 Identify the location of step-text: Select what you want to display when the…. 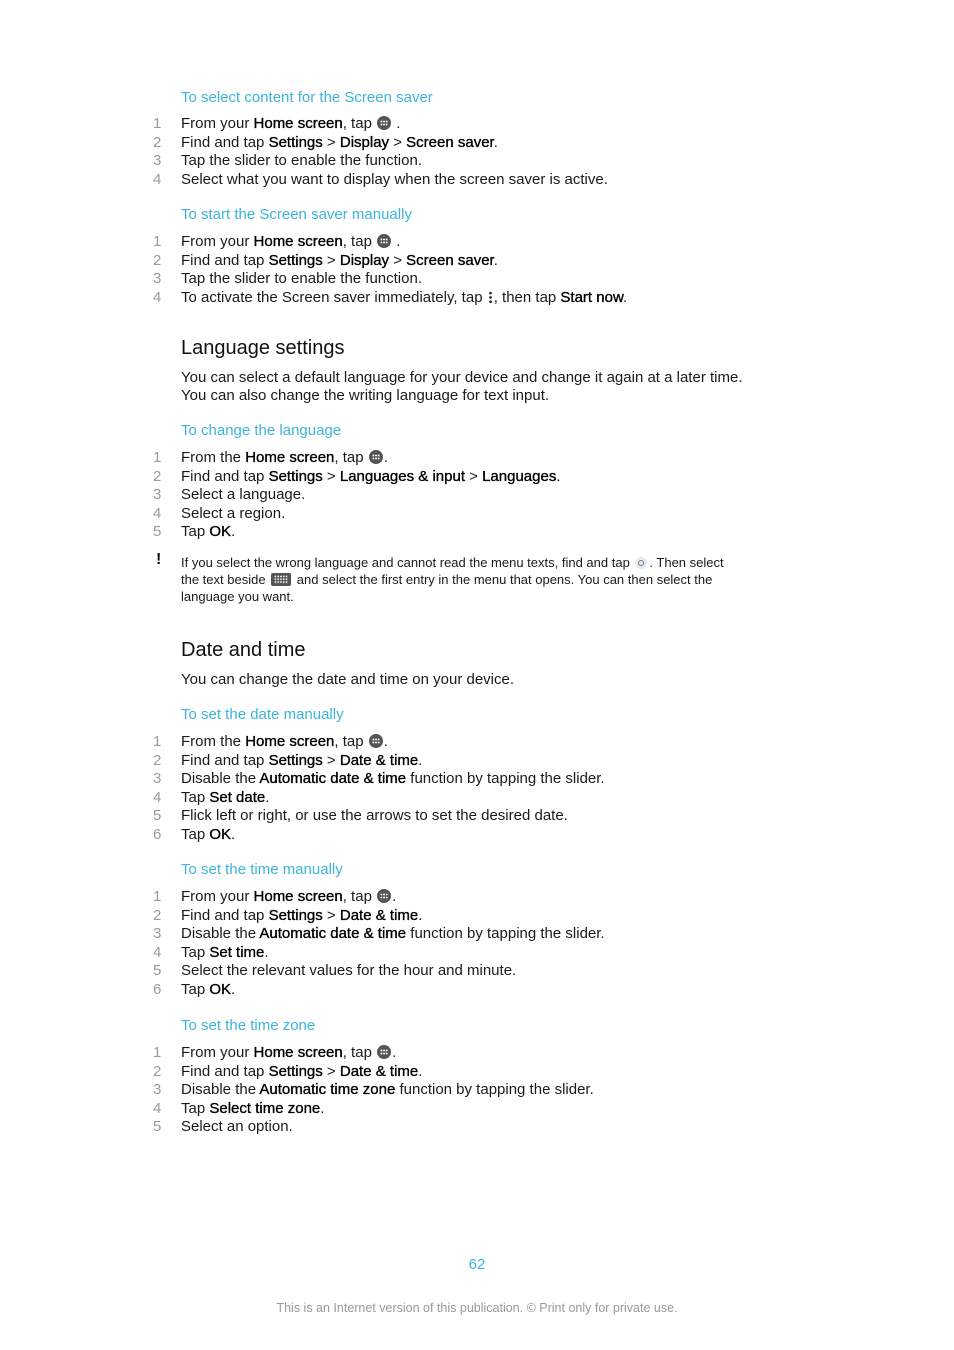
(394, 179).